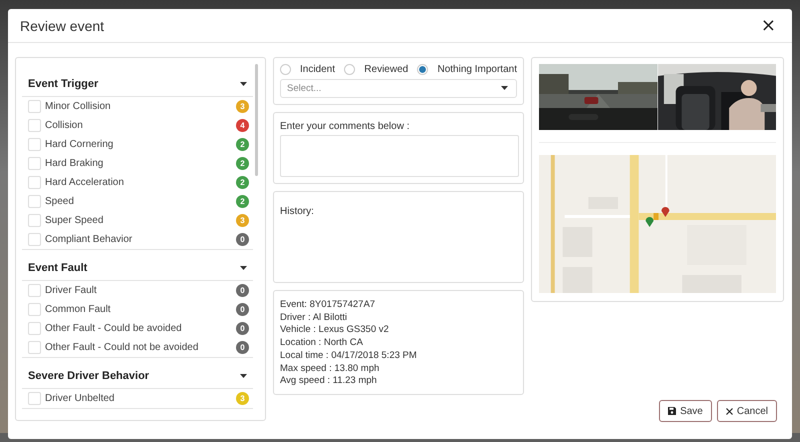 The height and width of the screenshot is (442, 800). I want to click on filter-label: Hard Acceleration, so click(85, 182).